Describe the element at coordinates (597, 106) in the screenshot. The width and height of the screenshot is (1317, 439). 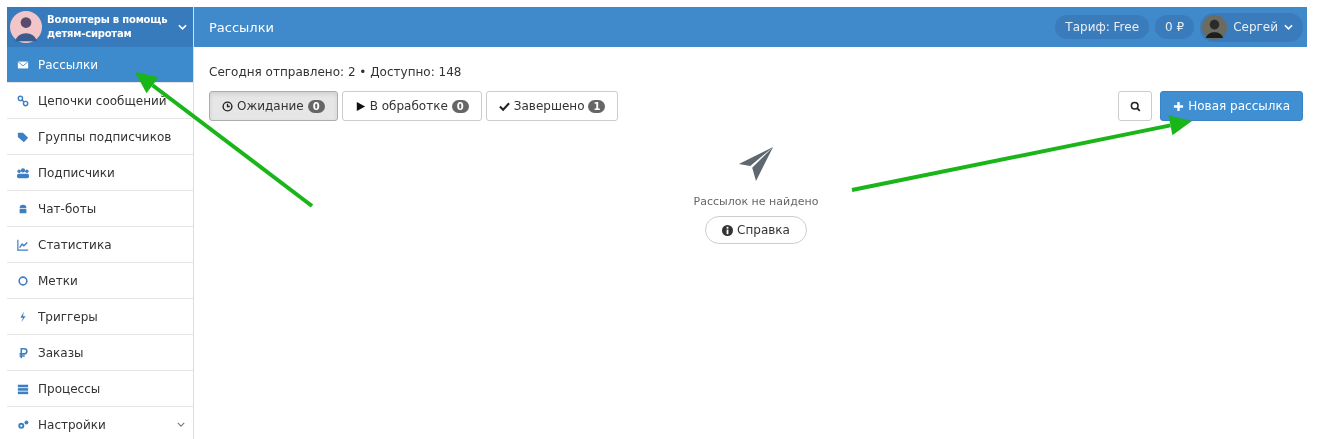
I see `count-badge: 1` at that location.